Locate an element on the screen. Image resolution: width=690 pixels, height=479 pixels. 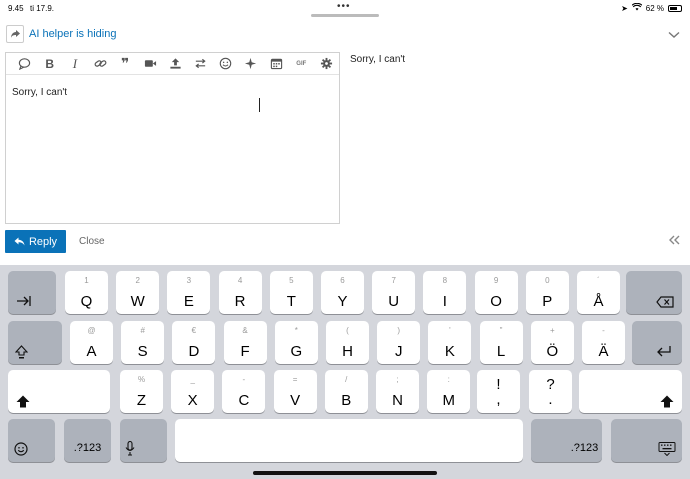
tab-key is located at coordinates (32, 292).